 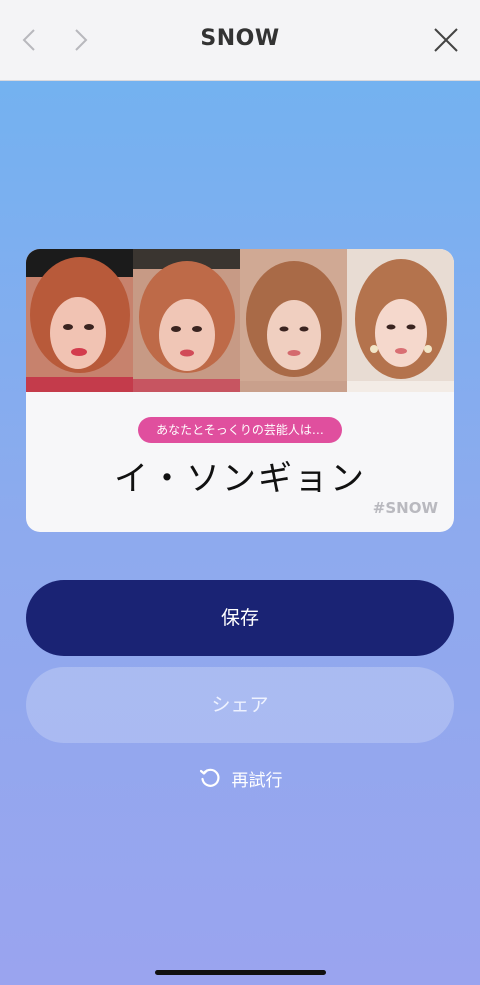 I want to click on refresh-icon, so click(x=209, y=777).